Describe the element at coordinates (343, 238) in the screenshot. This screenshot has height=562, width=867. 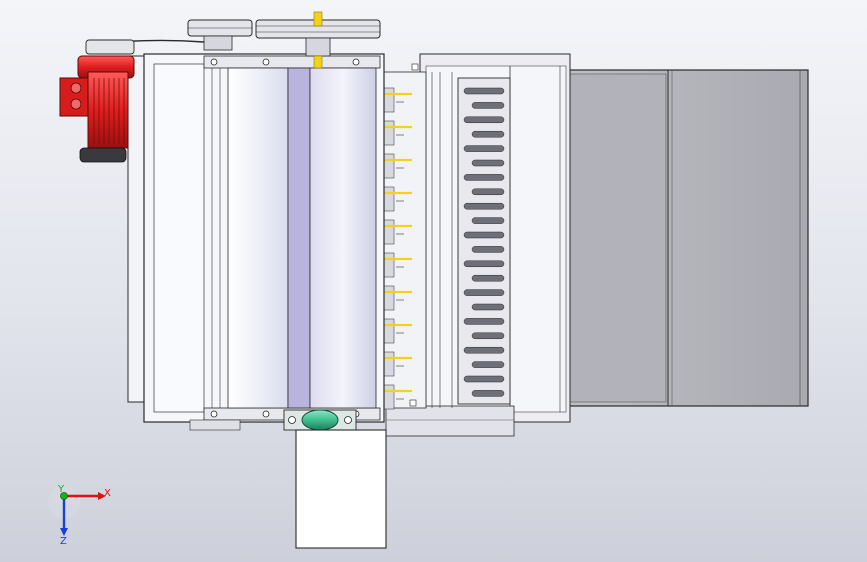
I see `feed-roller-rear` at that location.